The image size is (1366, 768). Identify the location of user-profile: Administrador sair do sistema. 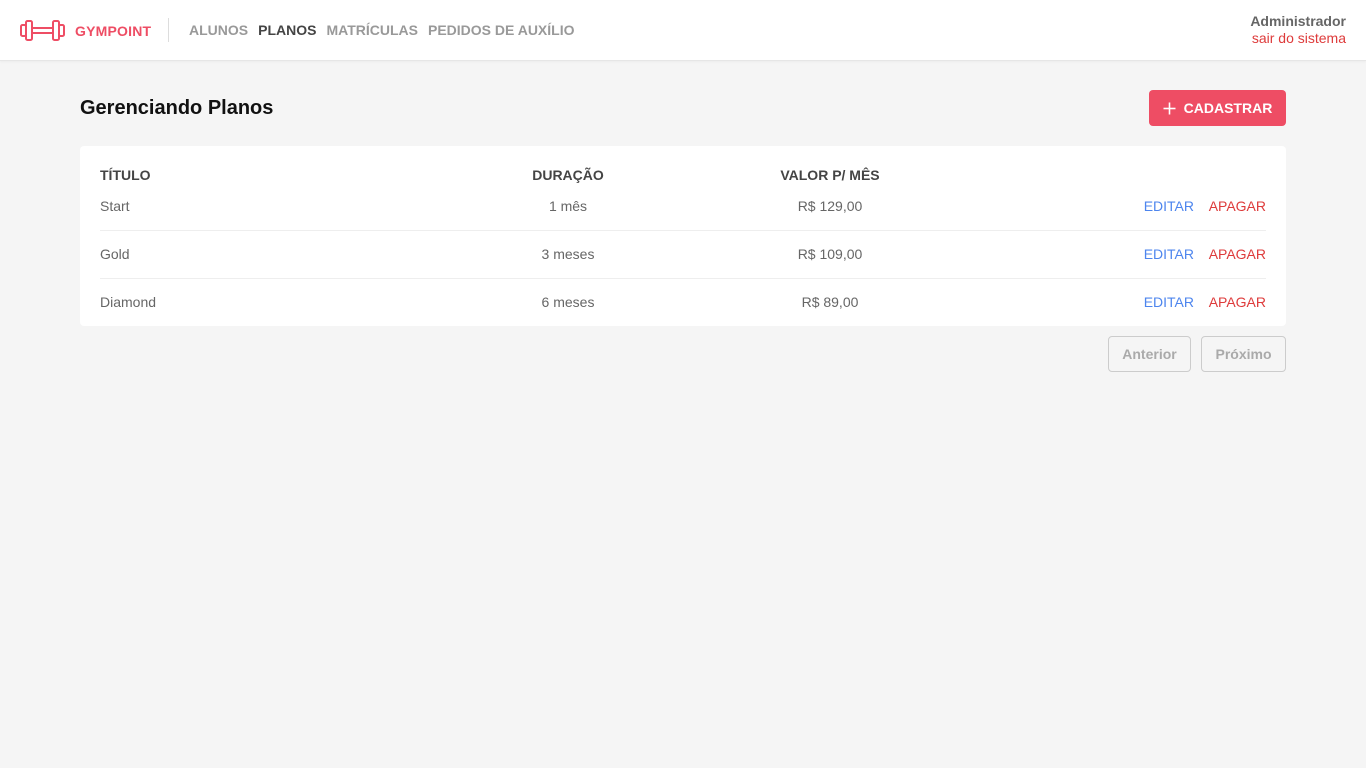
(1298, 30).